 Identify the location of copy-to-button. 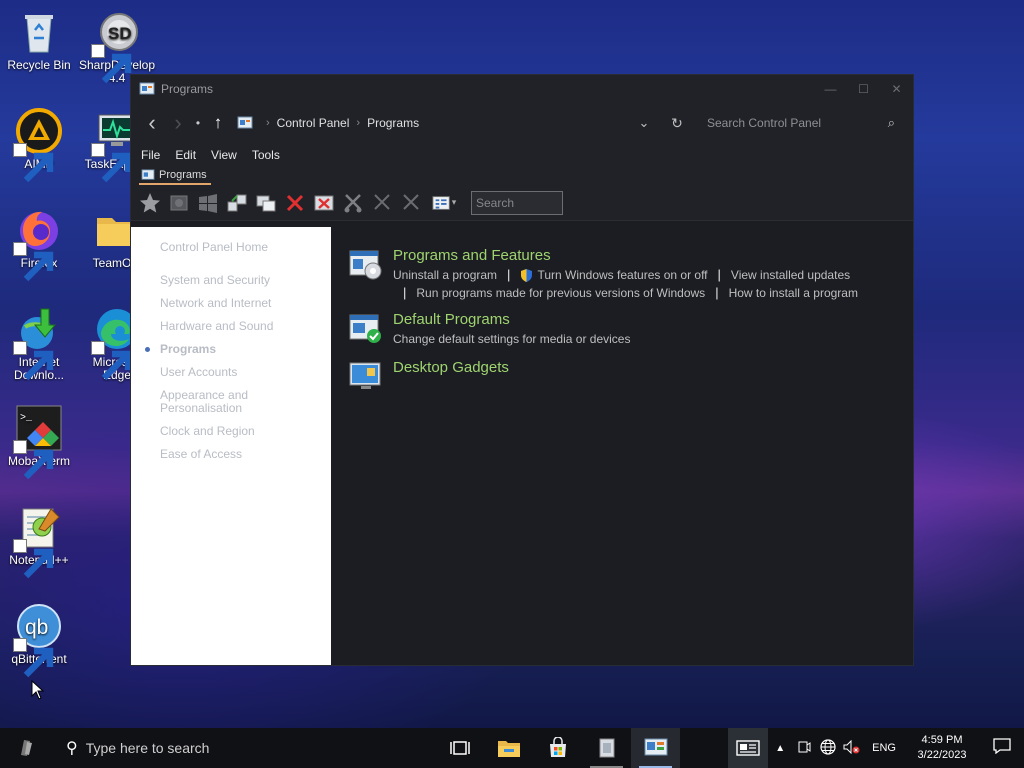
(265, 203).